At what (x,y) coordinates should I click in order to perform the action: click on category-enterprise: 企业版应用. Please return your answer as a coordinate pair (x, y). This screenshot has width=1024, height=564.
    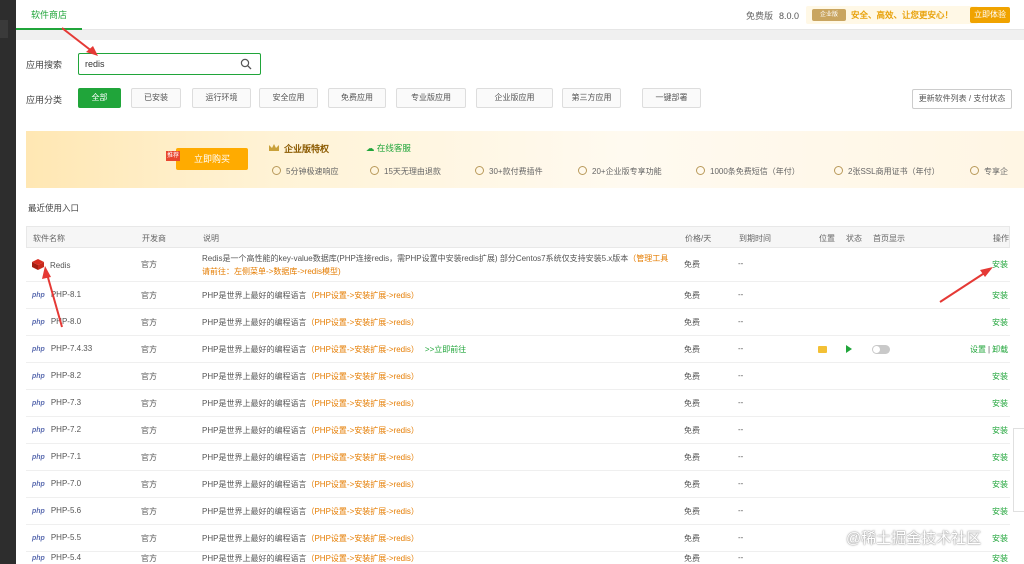
    Looking at the image, I should click on (514, 98).